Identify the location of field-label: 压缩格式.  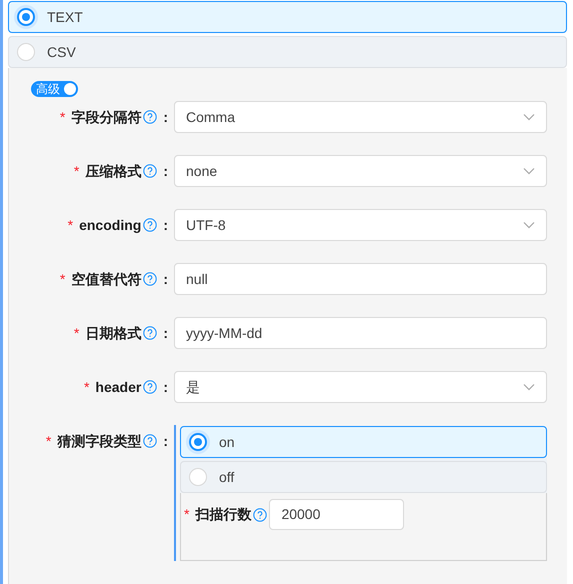
(113, 171).